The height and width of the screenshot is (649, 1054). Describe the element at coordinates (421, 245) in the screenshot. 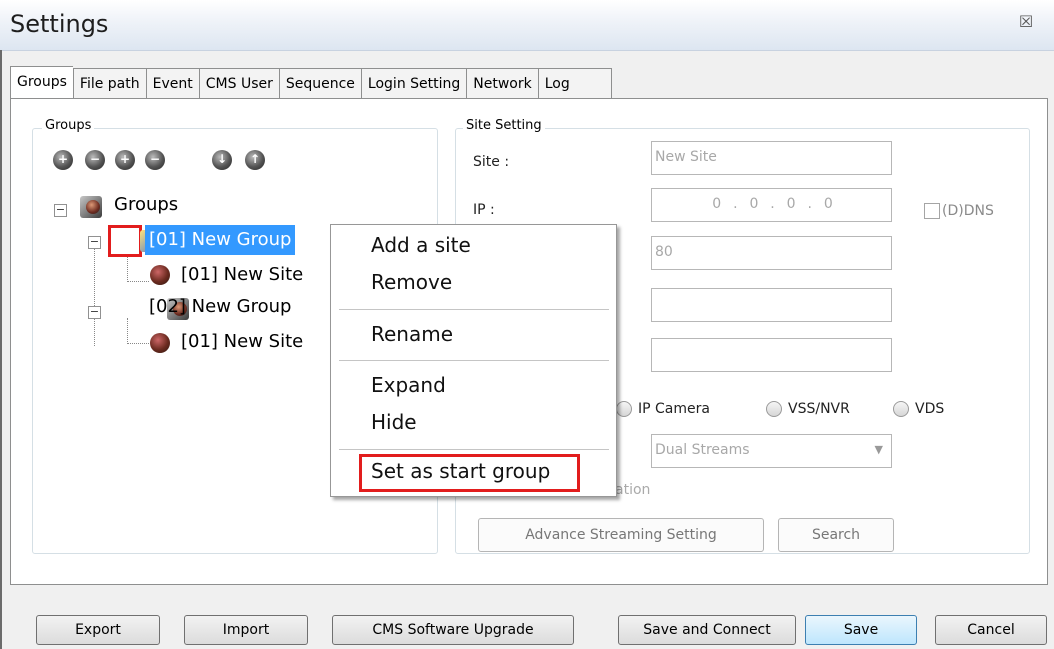

I see `menu-item-add-site: Add a site` at that location.